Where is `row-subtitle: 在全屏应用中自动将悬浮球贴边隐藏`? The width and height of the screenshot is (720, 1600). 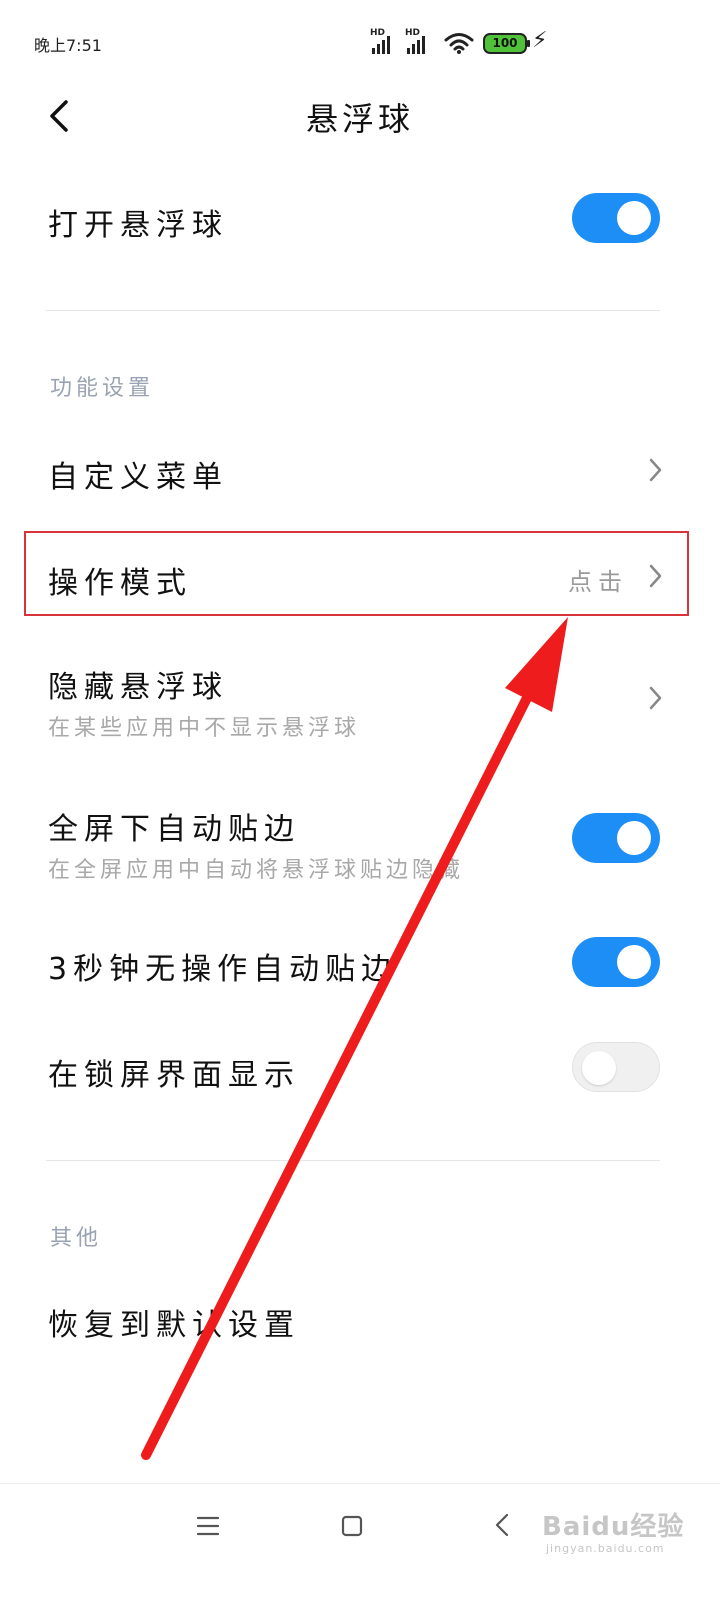 row-subtitle: 在全屏应用中自动将悬浮球贴边隐藏 is located at coordinates (256, 870).